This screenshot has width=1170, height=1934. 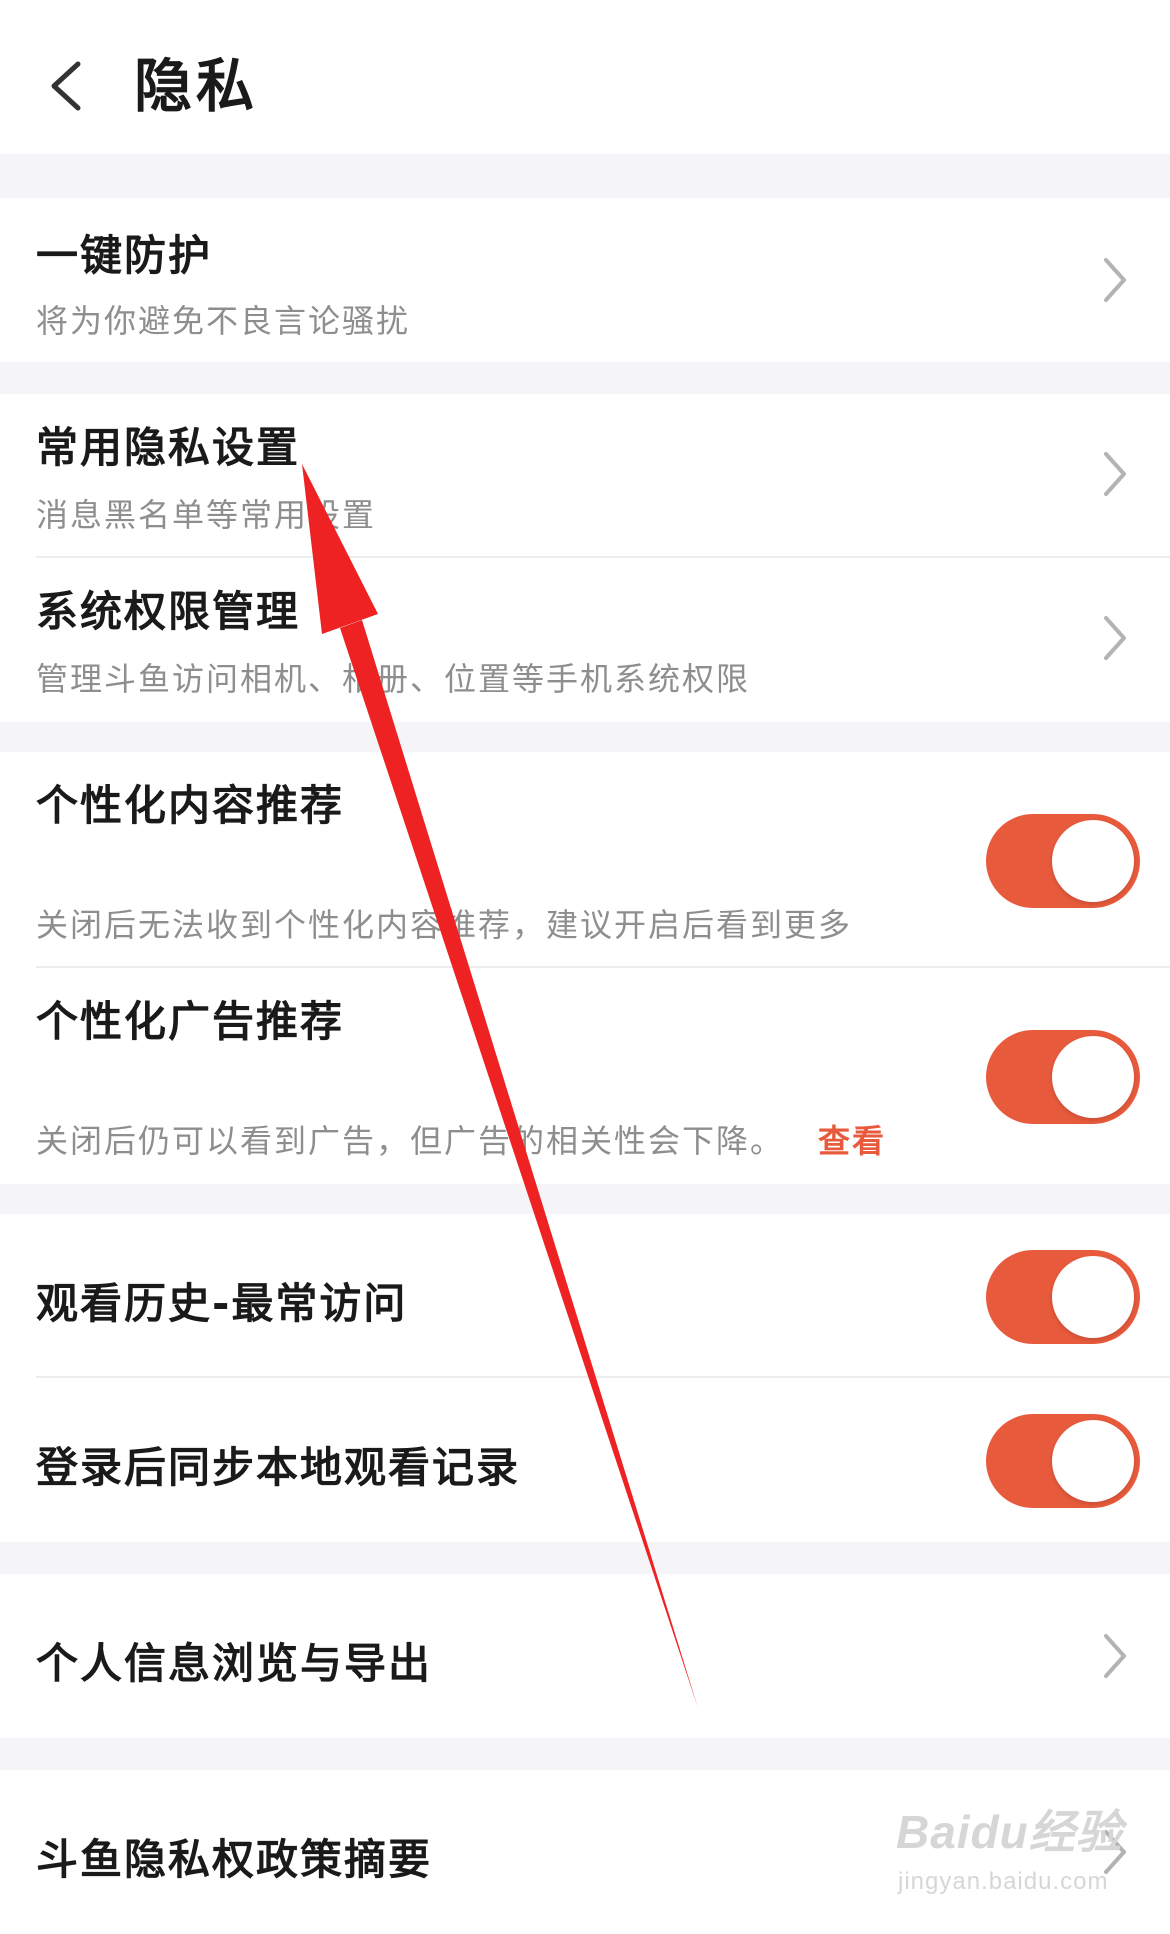 What do you see at coordinates (585, 1076) in the screenshot?
I see `row-personalized-ads: 个性化广告推荐 关闭后仍可以看到广告，但广告的相关性会下降。 查看` at bounding box center [585, 1076].